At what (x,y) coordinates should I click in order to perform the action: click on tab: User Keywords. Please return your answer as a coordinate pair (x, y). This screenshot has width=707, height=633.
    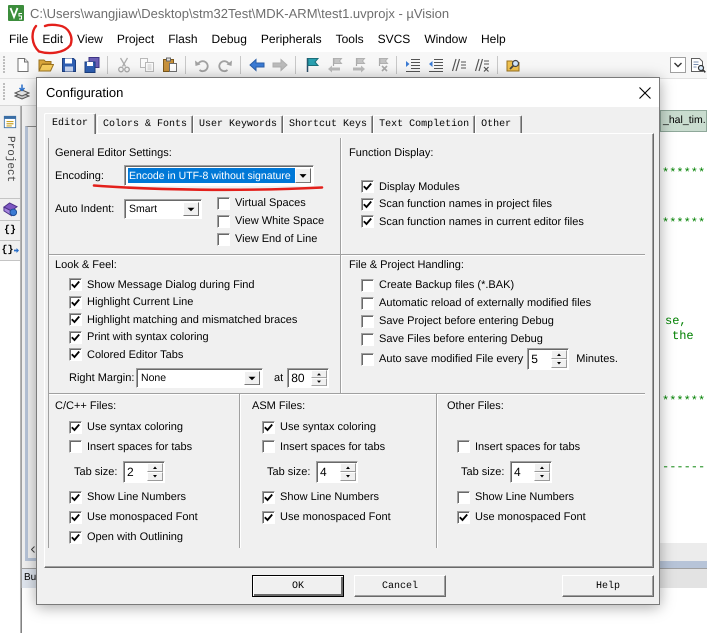
    Looking at the image, I should click on (238, 124).